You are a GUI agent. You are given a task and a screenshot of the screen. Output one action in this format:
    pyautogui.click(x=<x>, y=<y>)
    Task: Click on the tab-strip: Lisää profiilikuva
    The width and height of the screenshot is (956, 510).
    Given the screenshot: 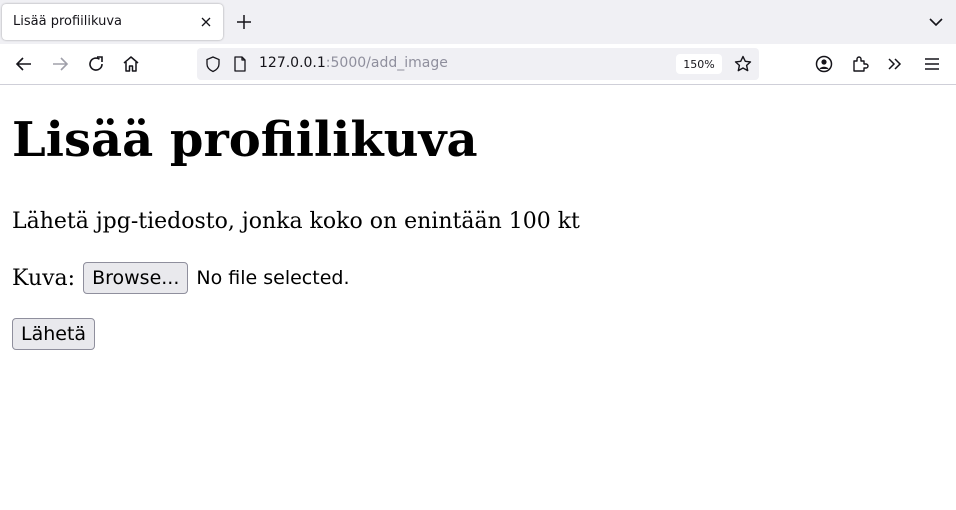 What is the action you would take?
    pyautogui.click(x=478, y=22)
    